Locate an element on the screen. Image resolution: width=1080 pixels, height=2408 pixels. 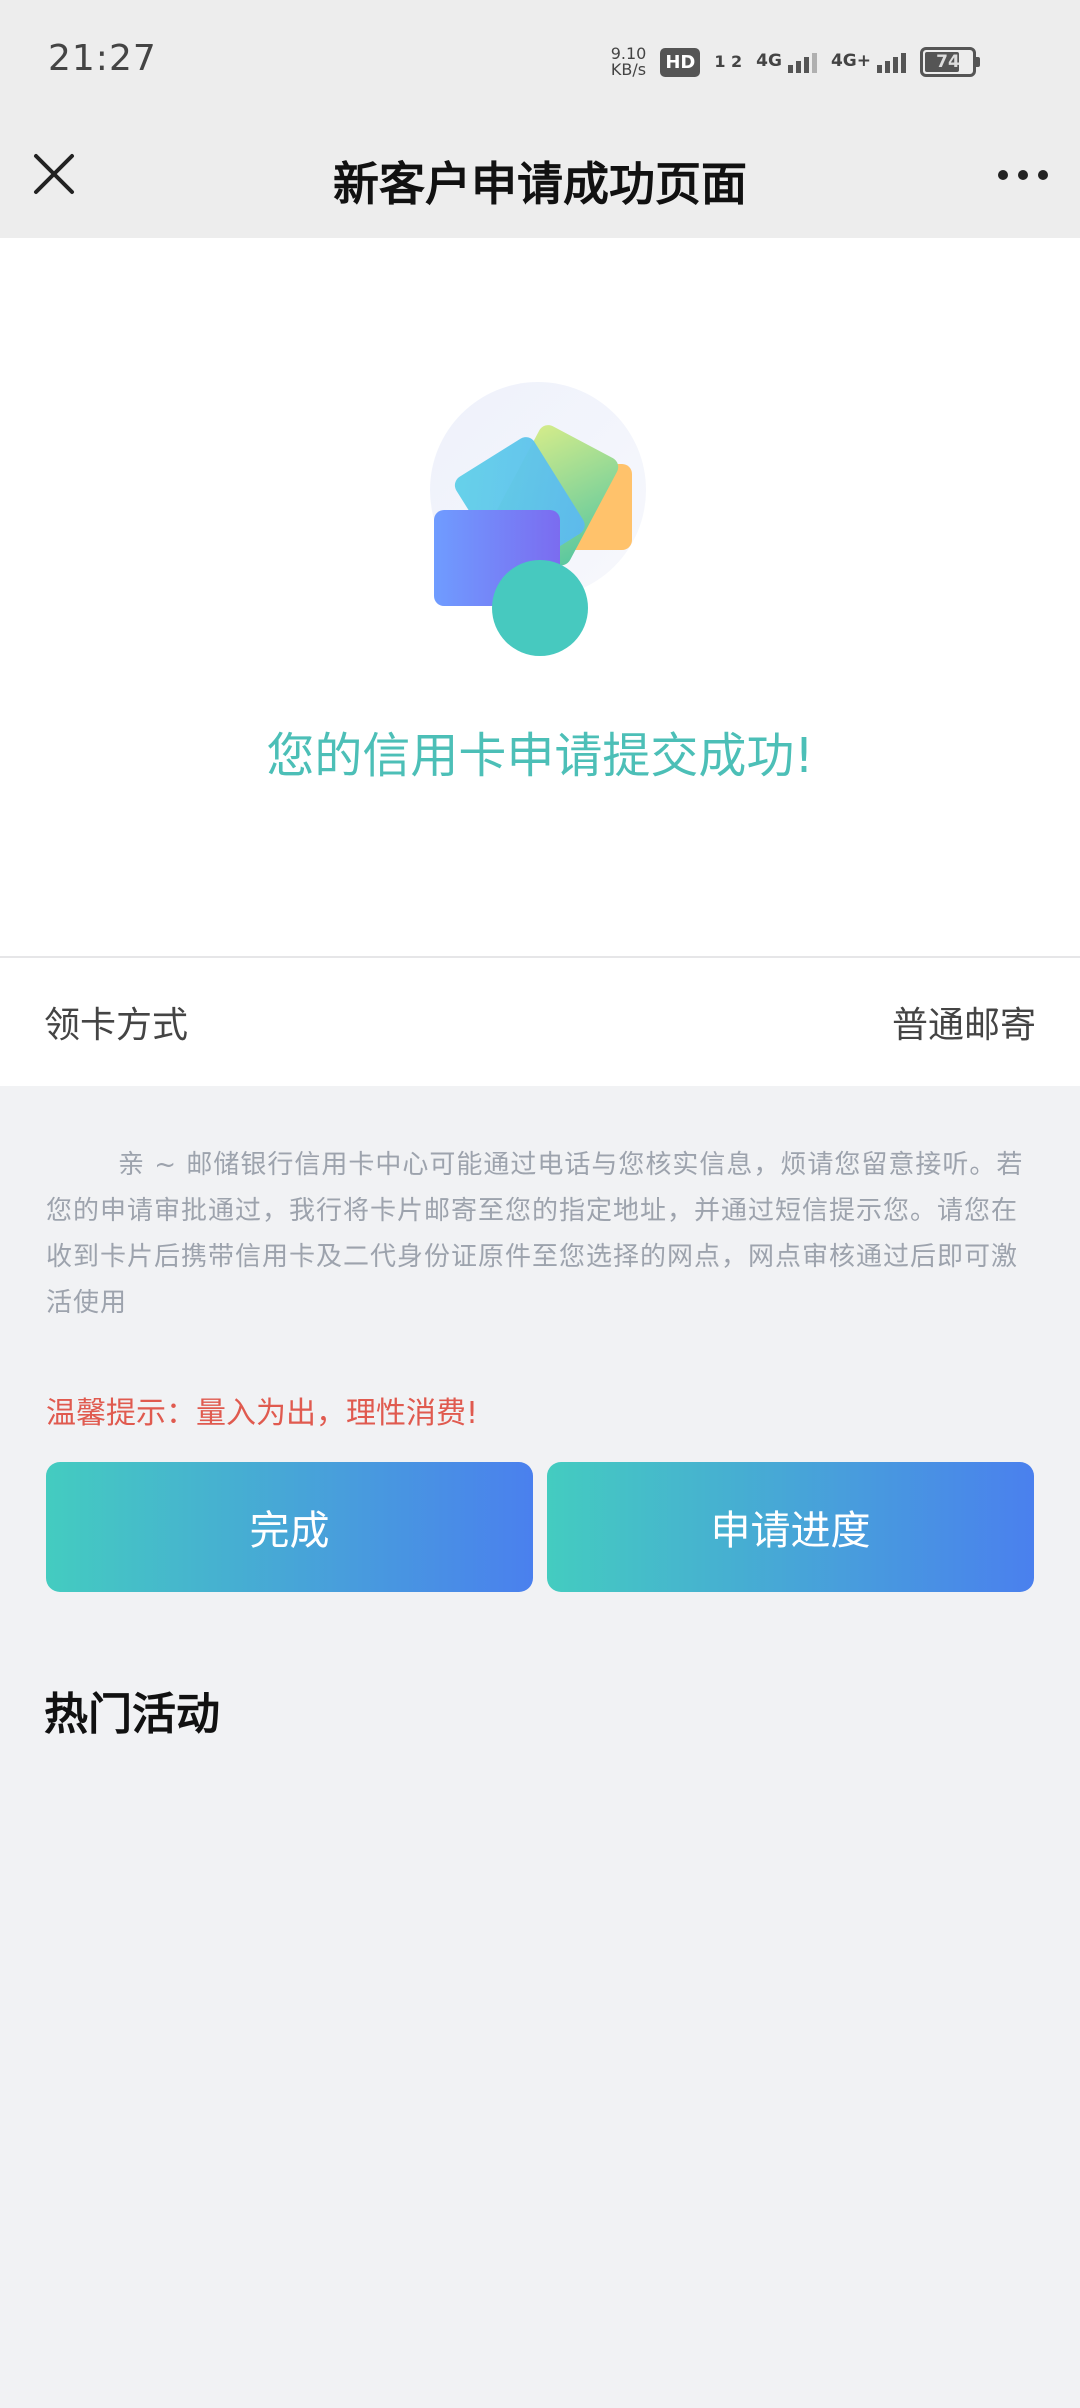
application-progress-button: 申请进度 is located at coordinates (790, 1527).